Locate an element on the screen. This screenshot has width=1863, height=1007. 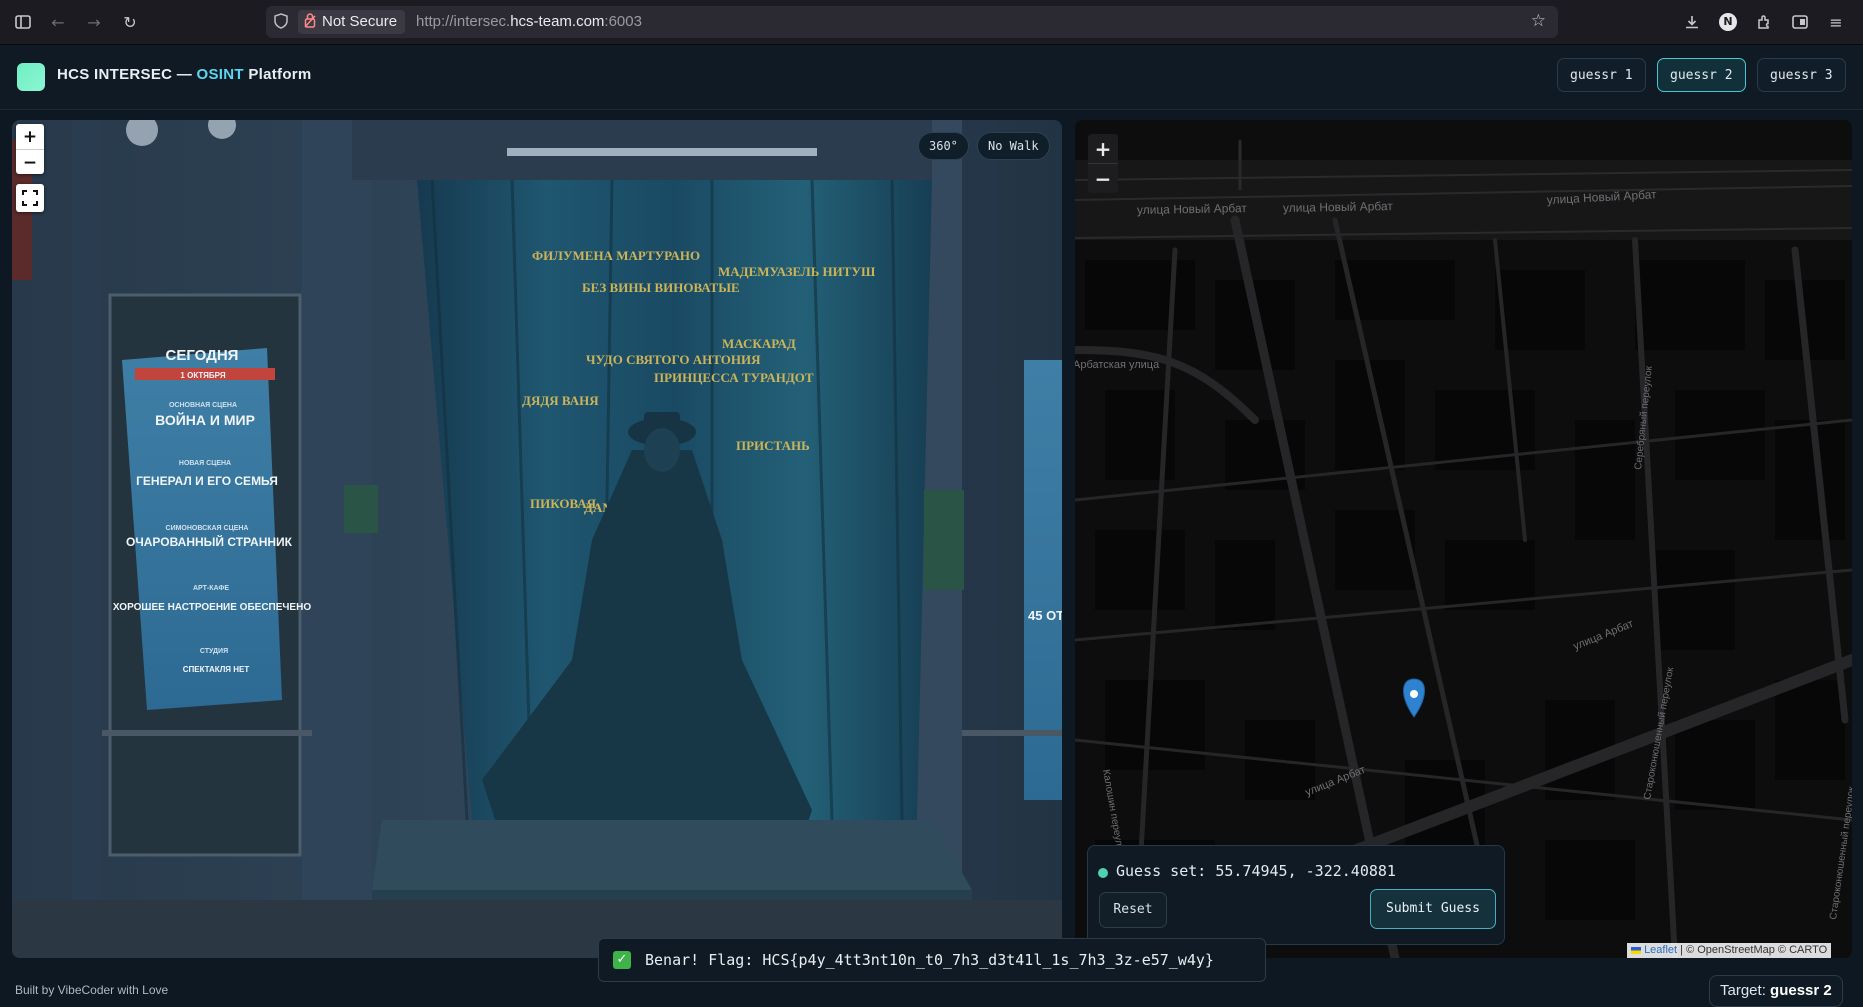
extensions-icon is located at coordinates (1764, 22).